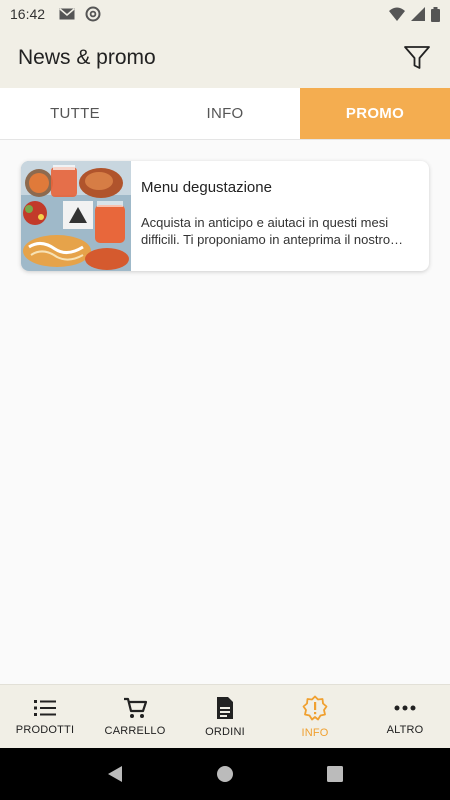 This screenshot has width=450, height=800. What do you see at coordinates (45, 729) in the screenshot?
I see `nav-prodotti-label: PRODOTTI` at bounding box center [45, 729].